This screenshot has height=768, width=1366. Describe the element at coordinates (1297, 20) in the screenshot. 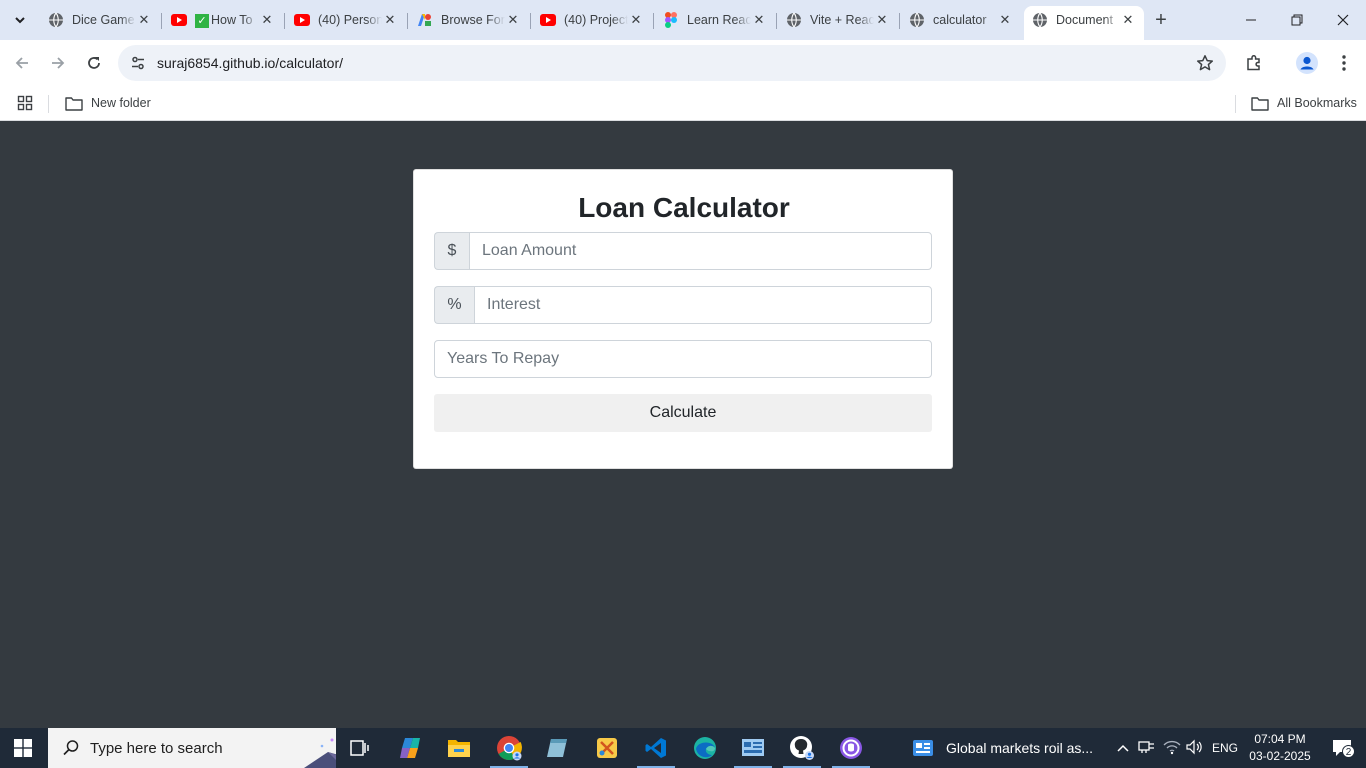

I see `restore-button` at that location.